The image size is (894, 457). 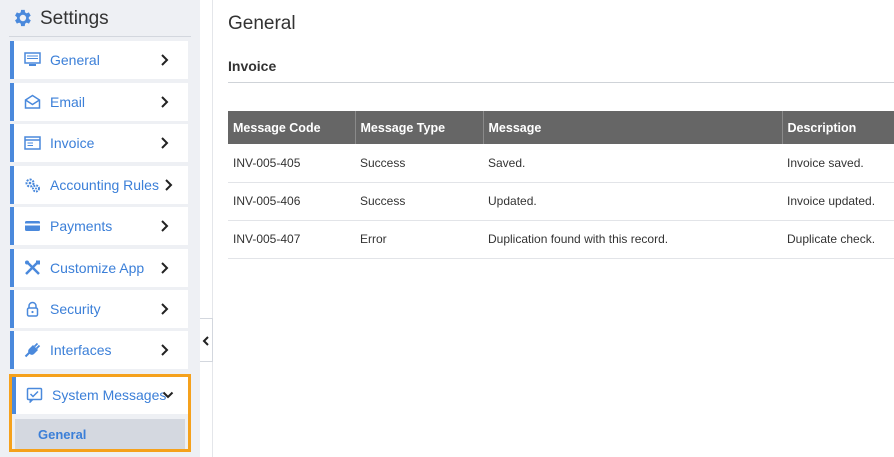 I want to click on sidebar-item-customize-app: Customize App, so click(x=99, y=268).